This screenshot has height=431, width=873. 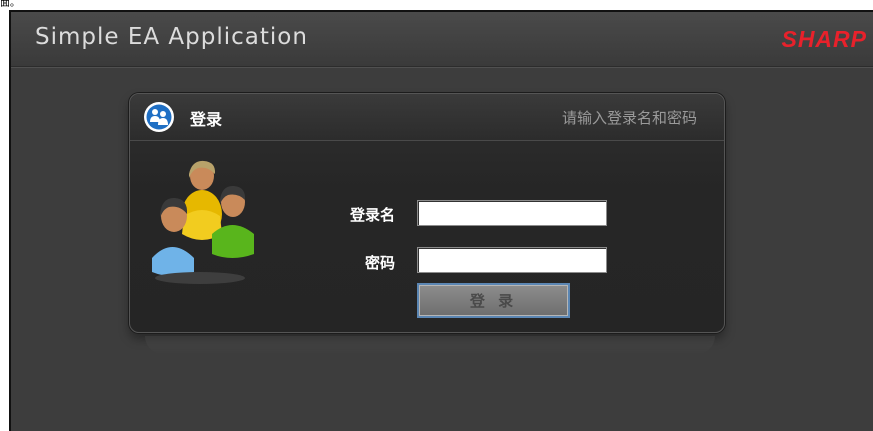 I want to click on panel-reflection, so click(x=430, y=345).